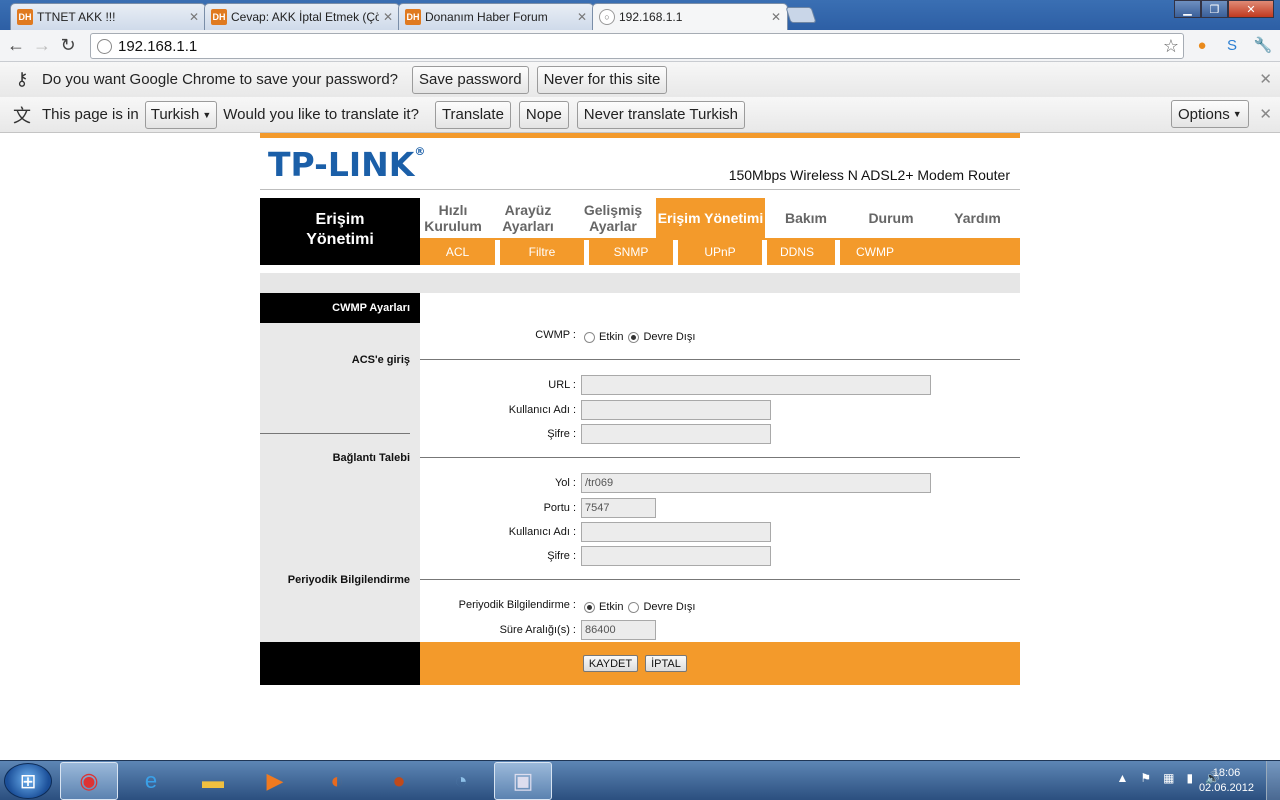  I want to click on save-password-button: Save password, so click(470, 79).